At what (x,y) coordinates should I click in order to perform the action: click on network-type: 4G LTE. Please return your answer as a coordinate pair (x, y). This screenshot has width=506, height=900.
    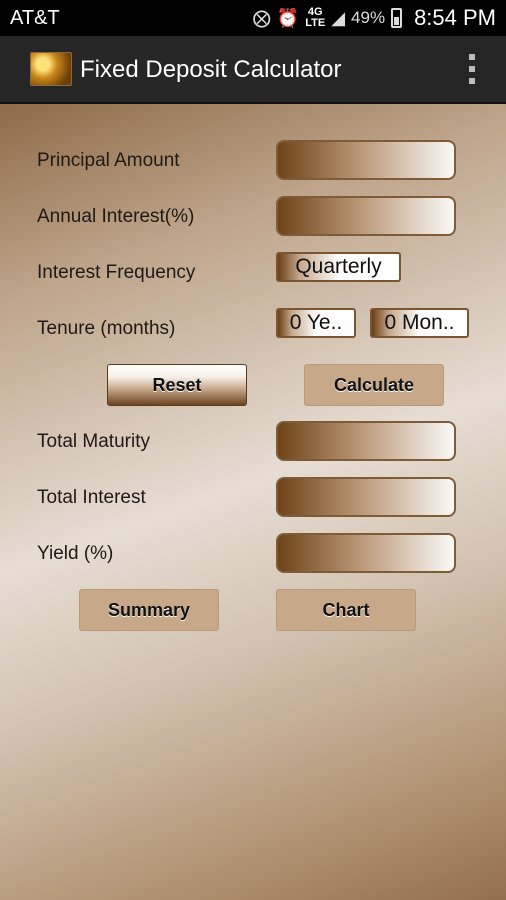
    Looking at the image, I should click on (315, 18).